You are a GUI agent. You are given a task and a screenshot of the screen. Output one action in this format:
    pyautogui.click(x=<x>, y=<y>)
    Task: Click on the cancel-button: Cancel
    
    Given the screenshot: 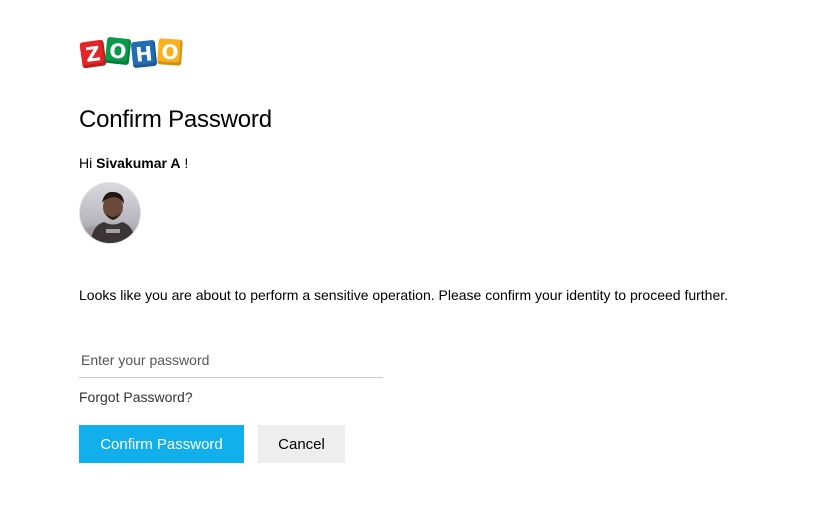 What is the action you would take?
    pyautogui.click(x=301, y=444)
    